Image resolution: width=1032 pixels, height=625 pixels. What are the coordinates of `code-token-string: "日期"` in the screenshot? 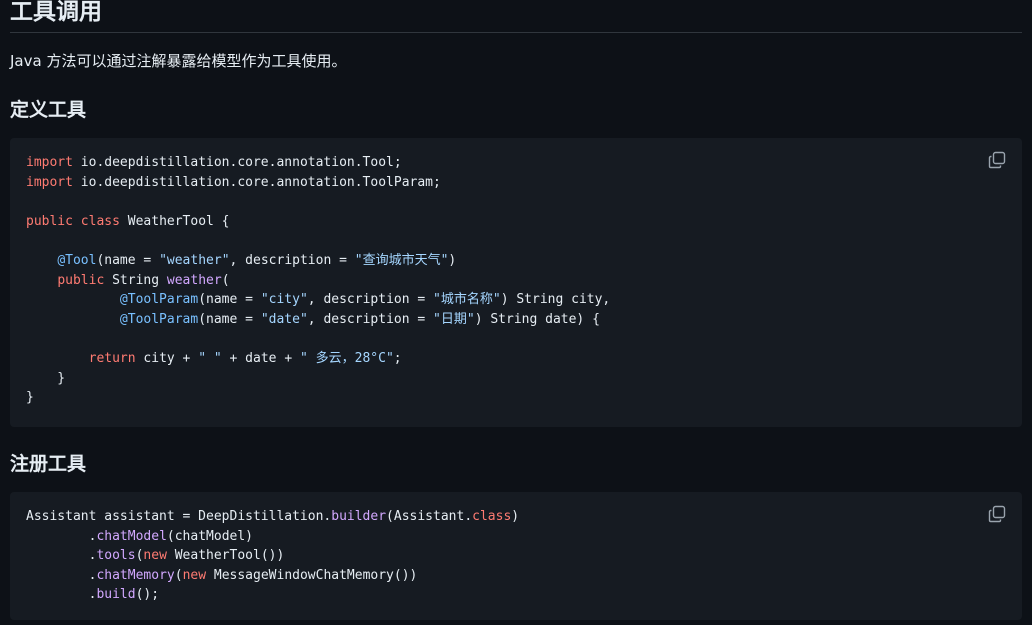 It's located at (454, 319).